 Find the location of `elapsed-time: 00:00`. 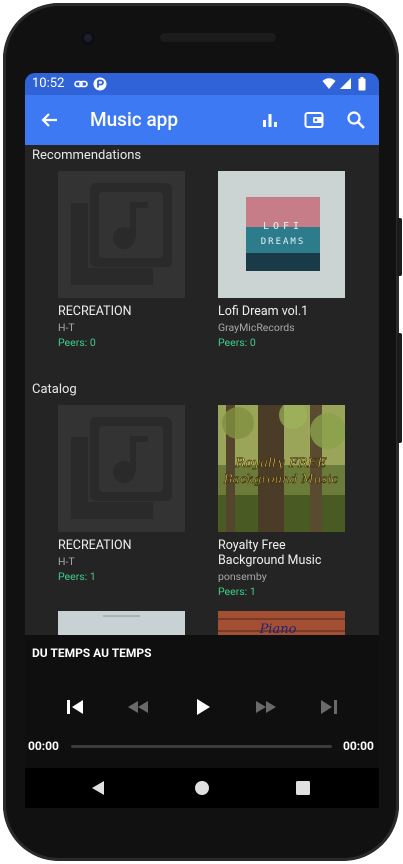

elapsed-time: 00:00 is located at coordinates (43, 746).